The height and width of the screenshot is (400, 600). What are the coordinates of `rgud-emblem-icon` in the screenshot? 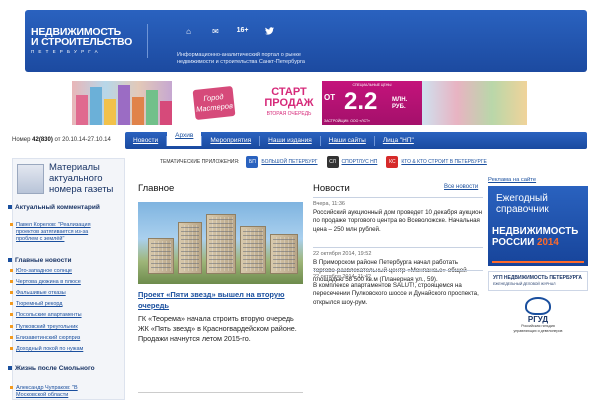 It's located at (538, 306).